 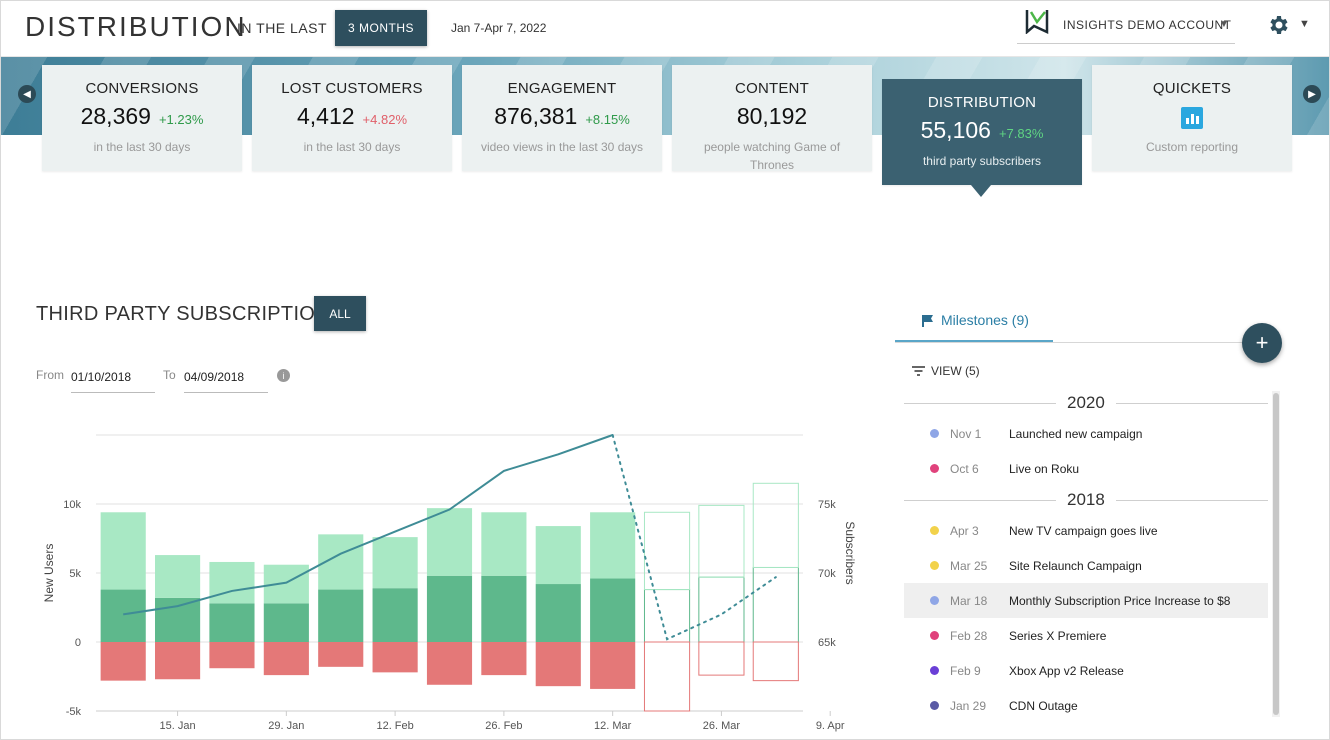 I want to click on x-tick-label: 15. Jan, so click(x=178, y=726).